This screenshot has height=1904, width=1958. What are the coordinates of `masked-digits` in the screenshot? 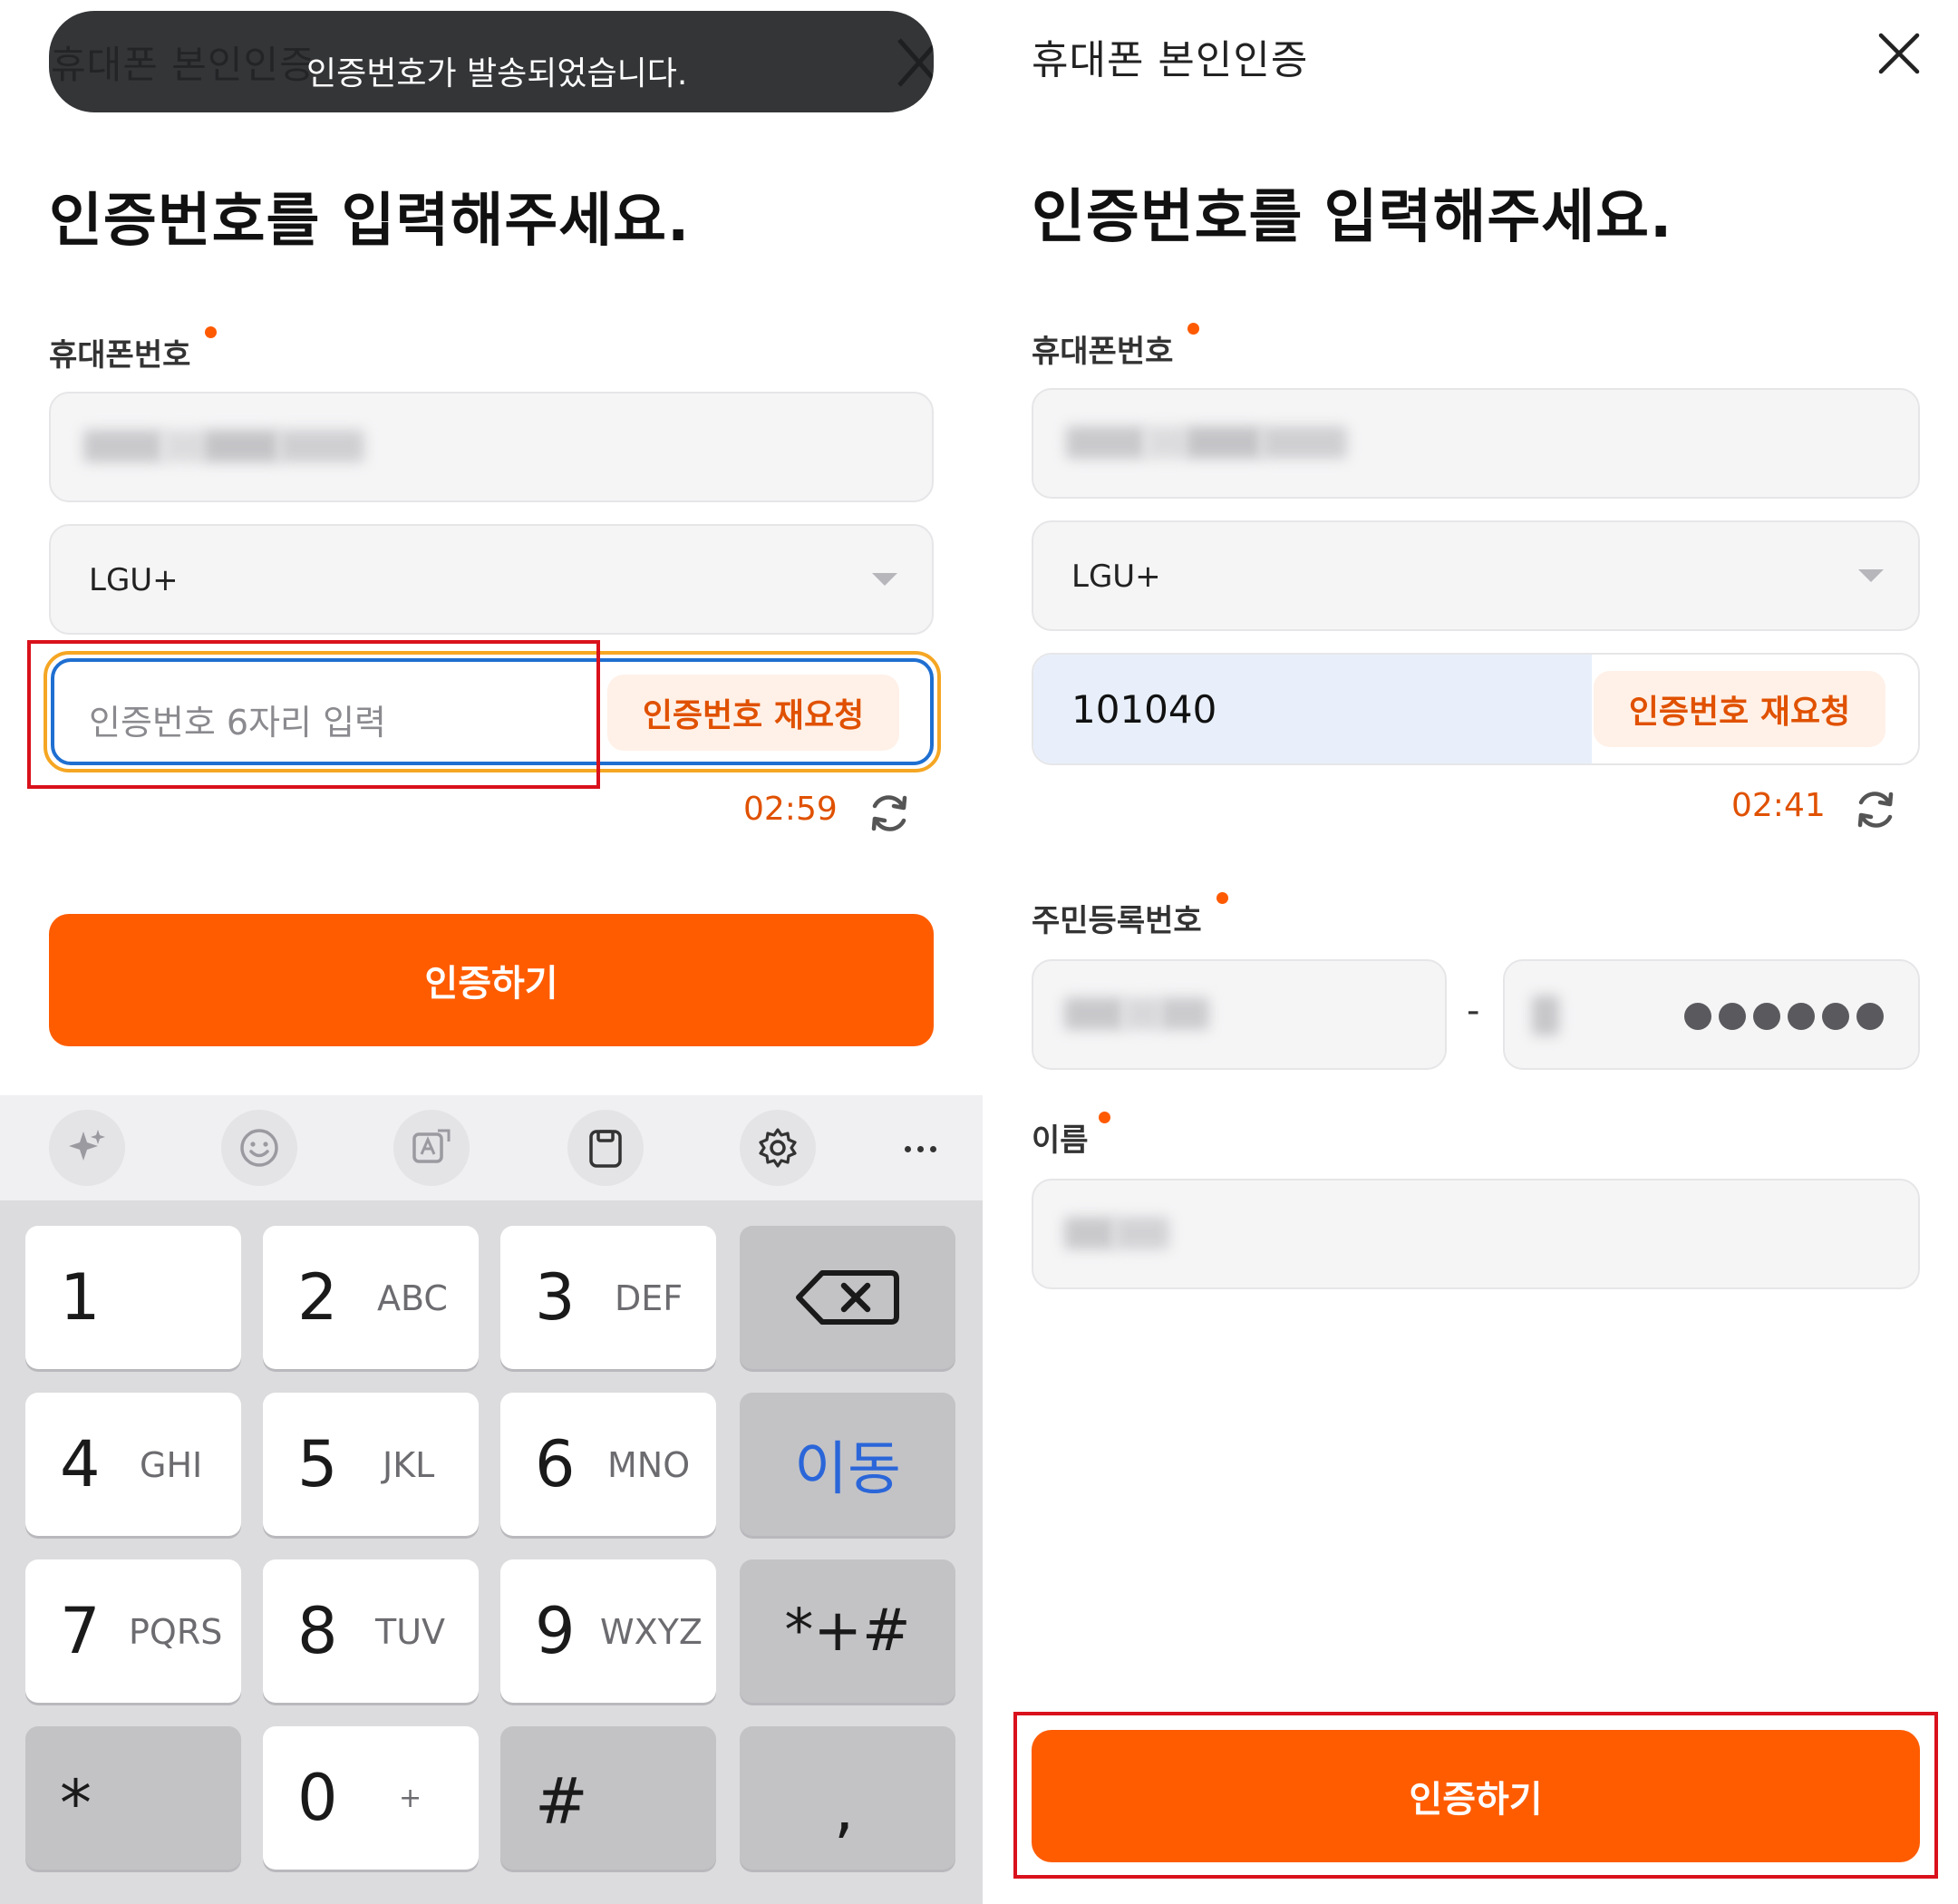 It's located at (1784, 1016).